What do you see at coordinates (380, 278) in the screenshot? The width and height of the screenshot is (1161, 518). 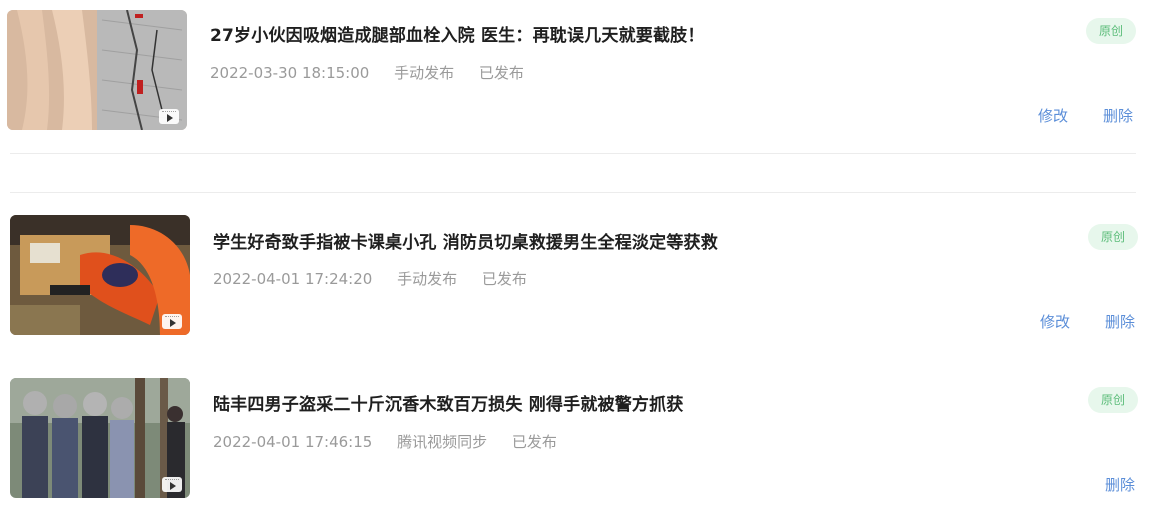 I see `article-meta: 2022-04-01 17:24:20 手动发布 已发布` at bounding box center [380, 278].